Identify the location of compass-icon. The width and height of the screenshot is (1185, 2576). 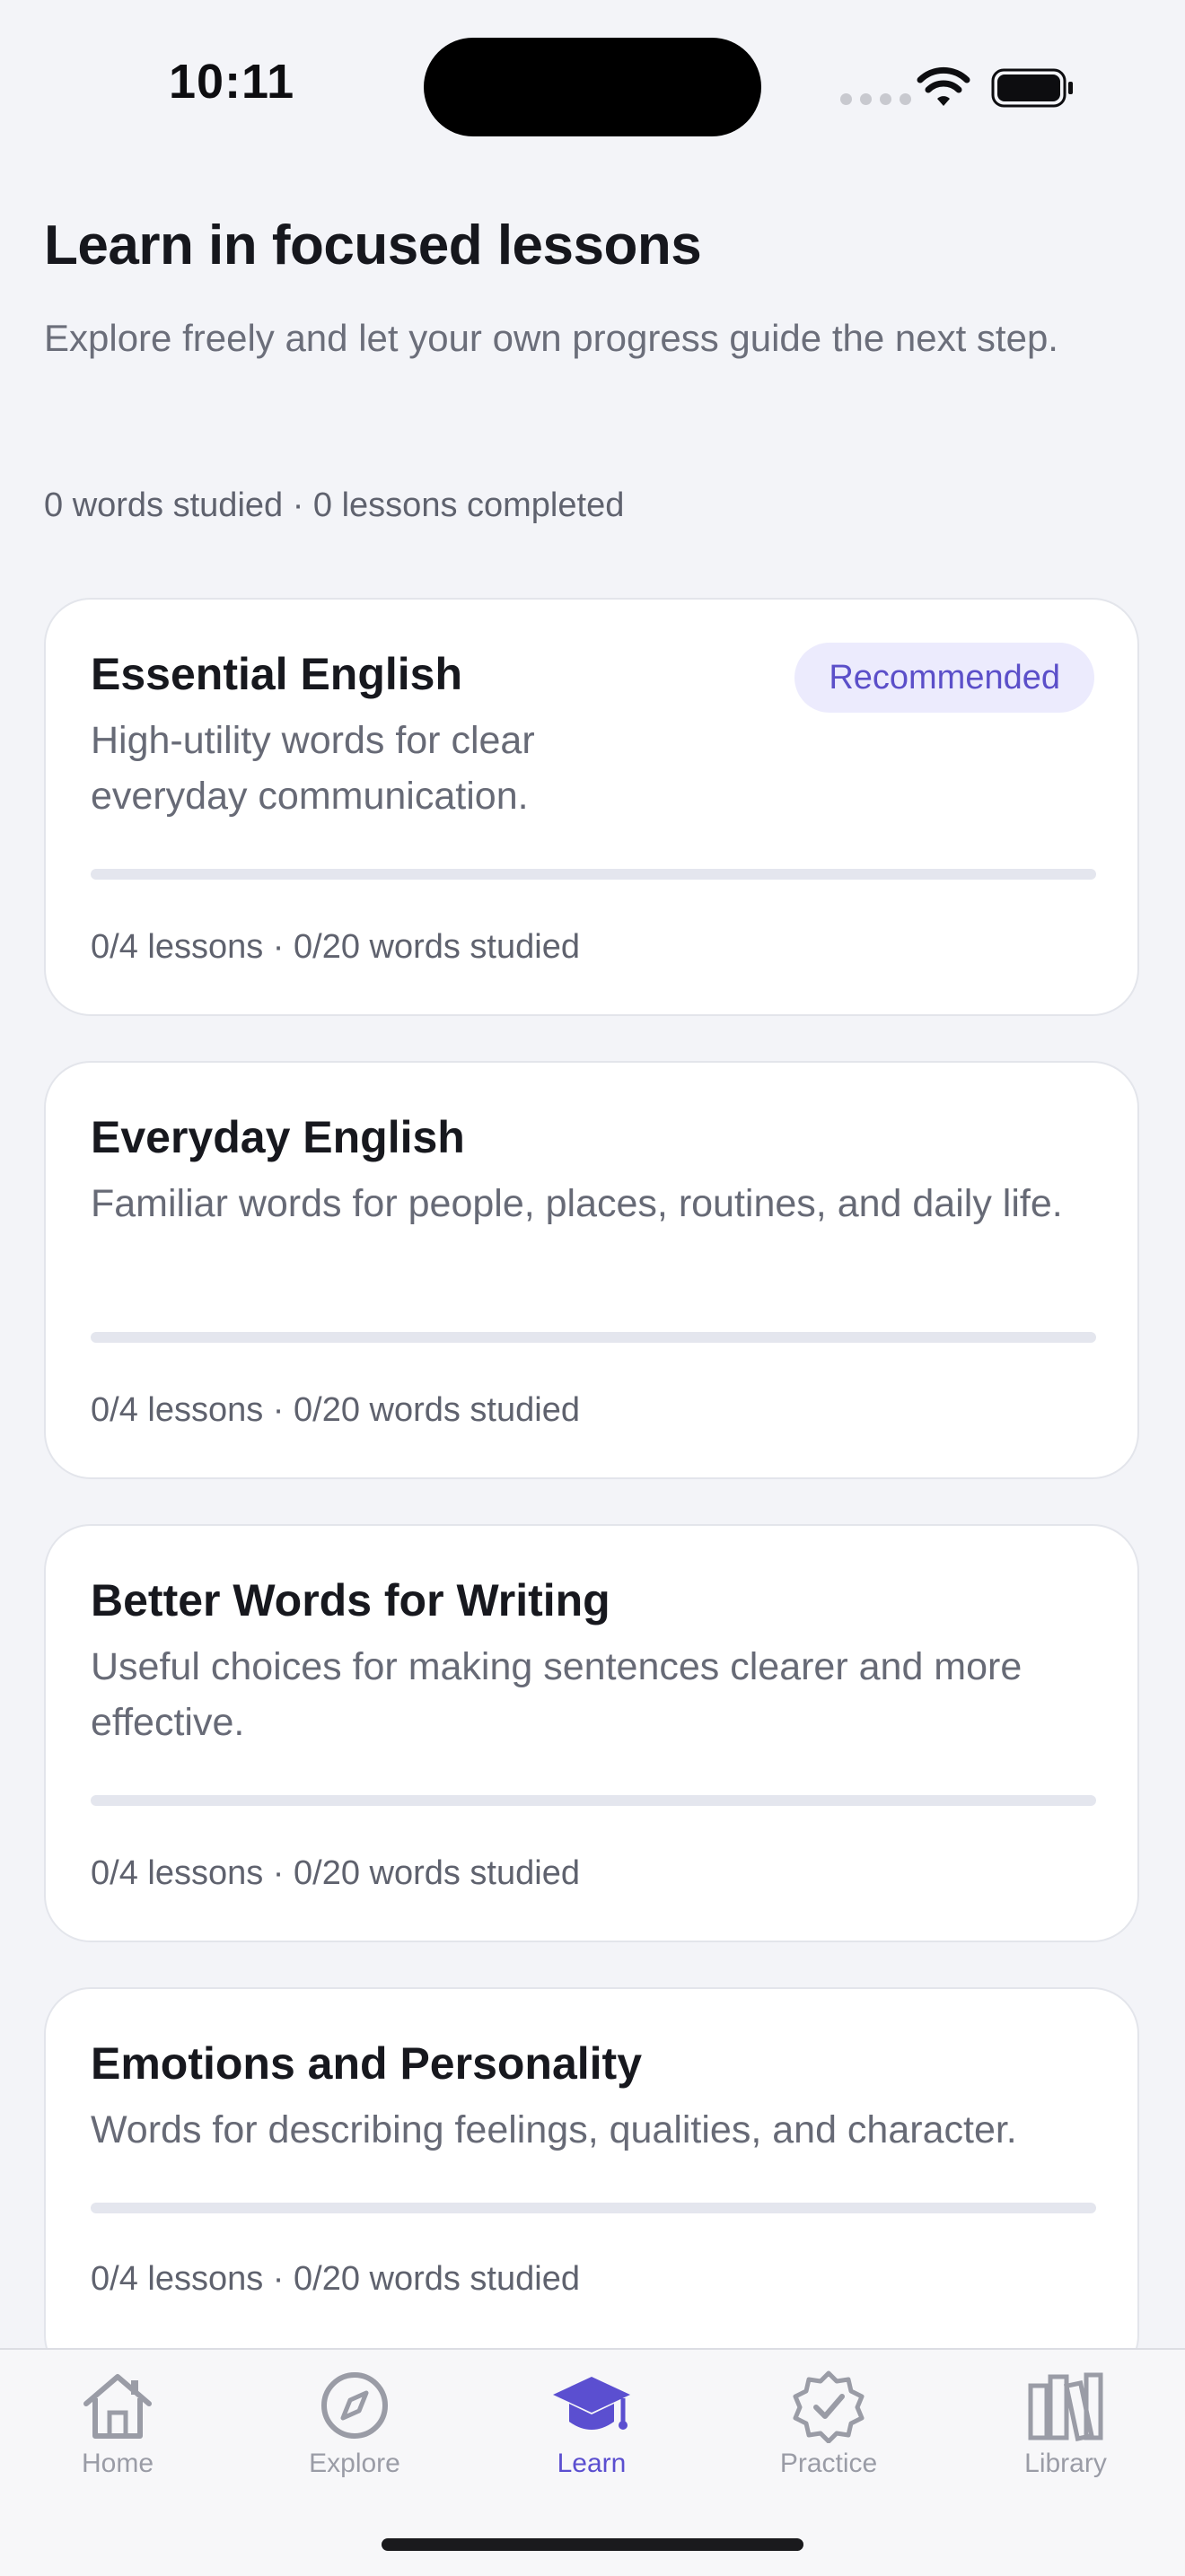
(354, 2405).